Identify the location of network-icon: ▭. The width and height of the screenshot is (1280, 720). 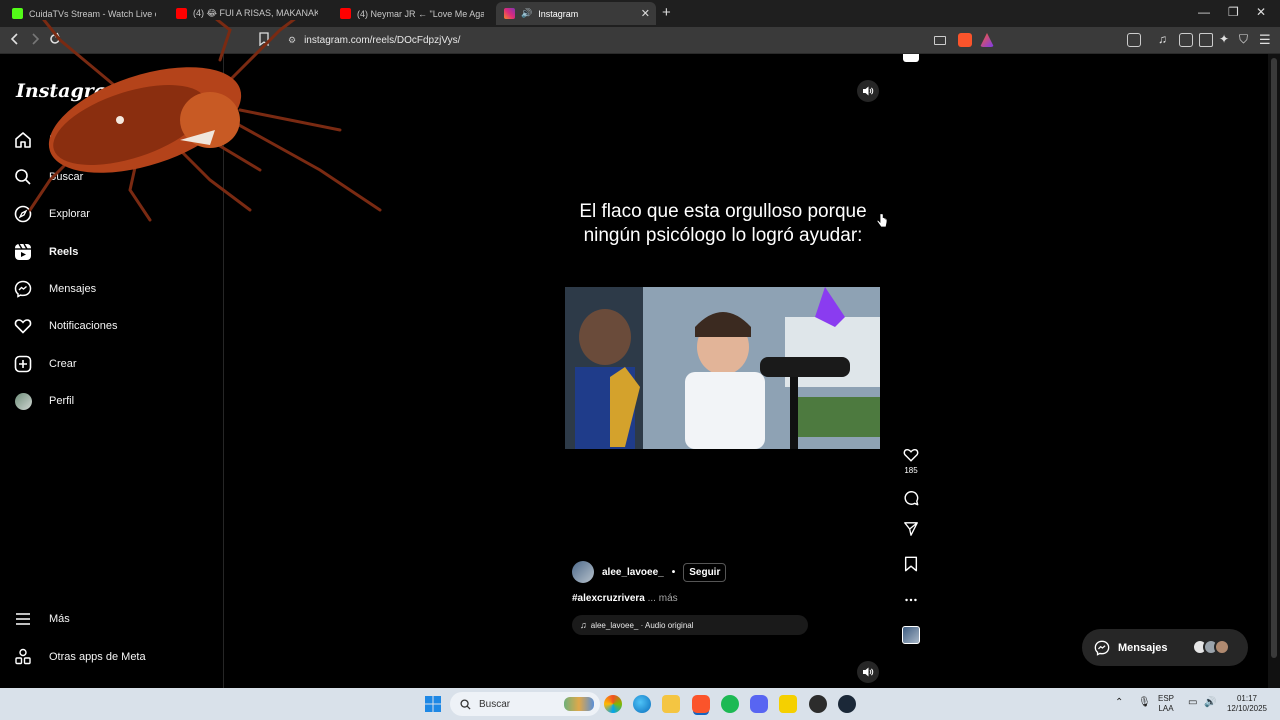
(1192, 703).